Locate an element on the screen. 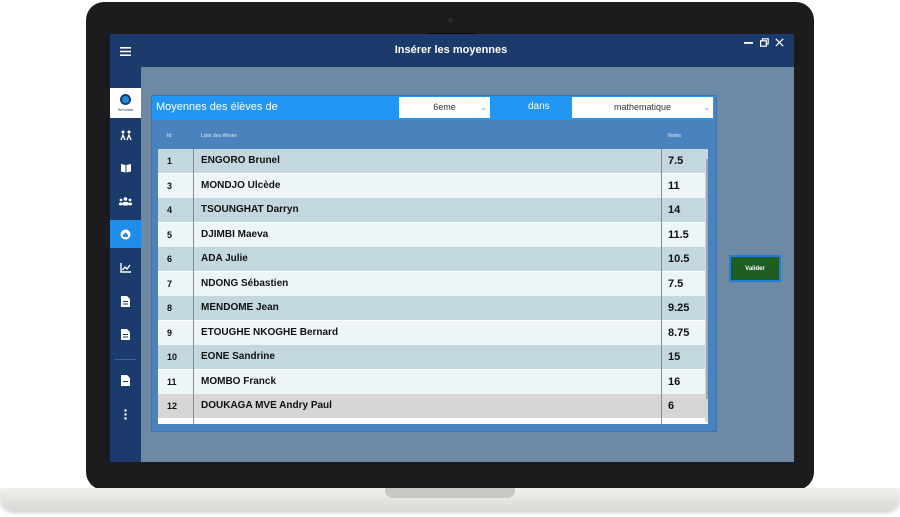 The width and height of the screenshot is (900, 517). cell-student-name: DJIMBI Maeva is located at coordinates (235, 234).